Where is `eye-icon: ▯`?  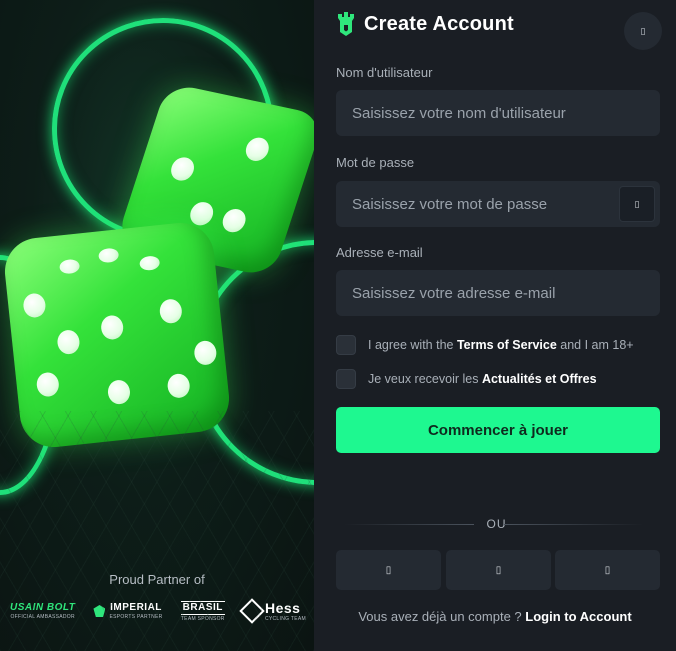 eye-icon: ▯ is located at coordinates (637, 203).